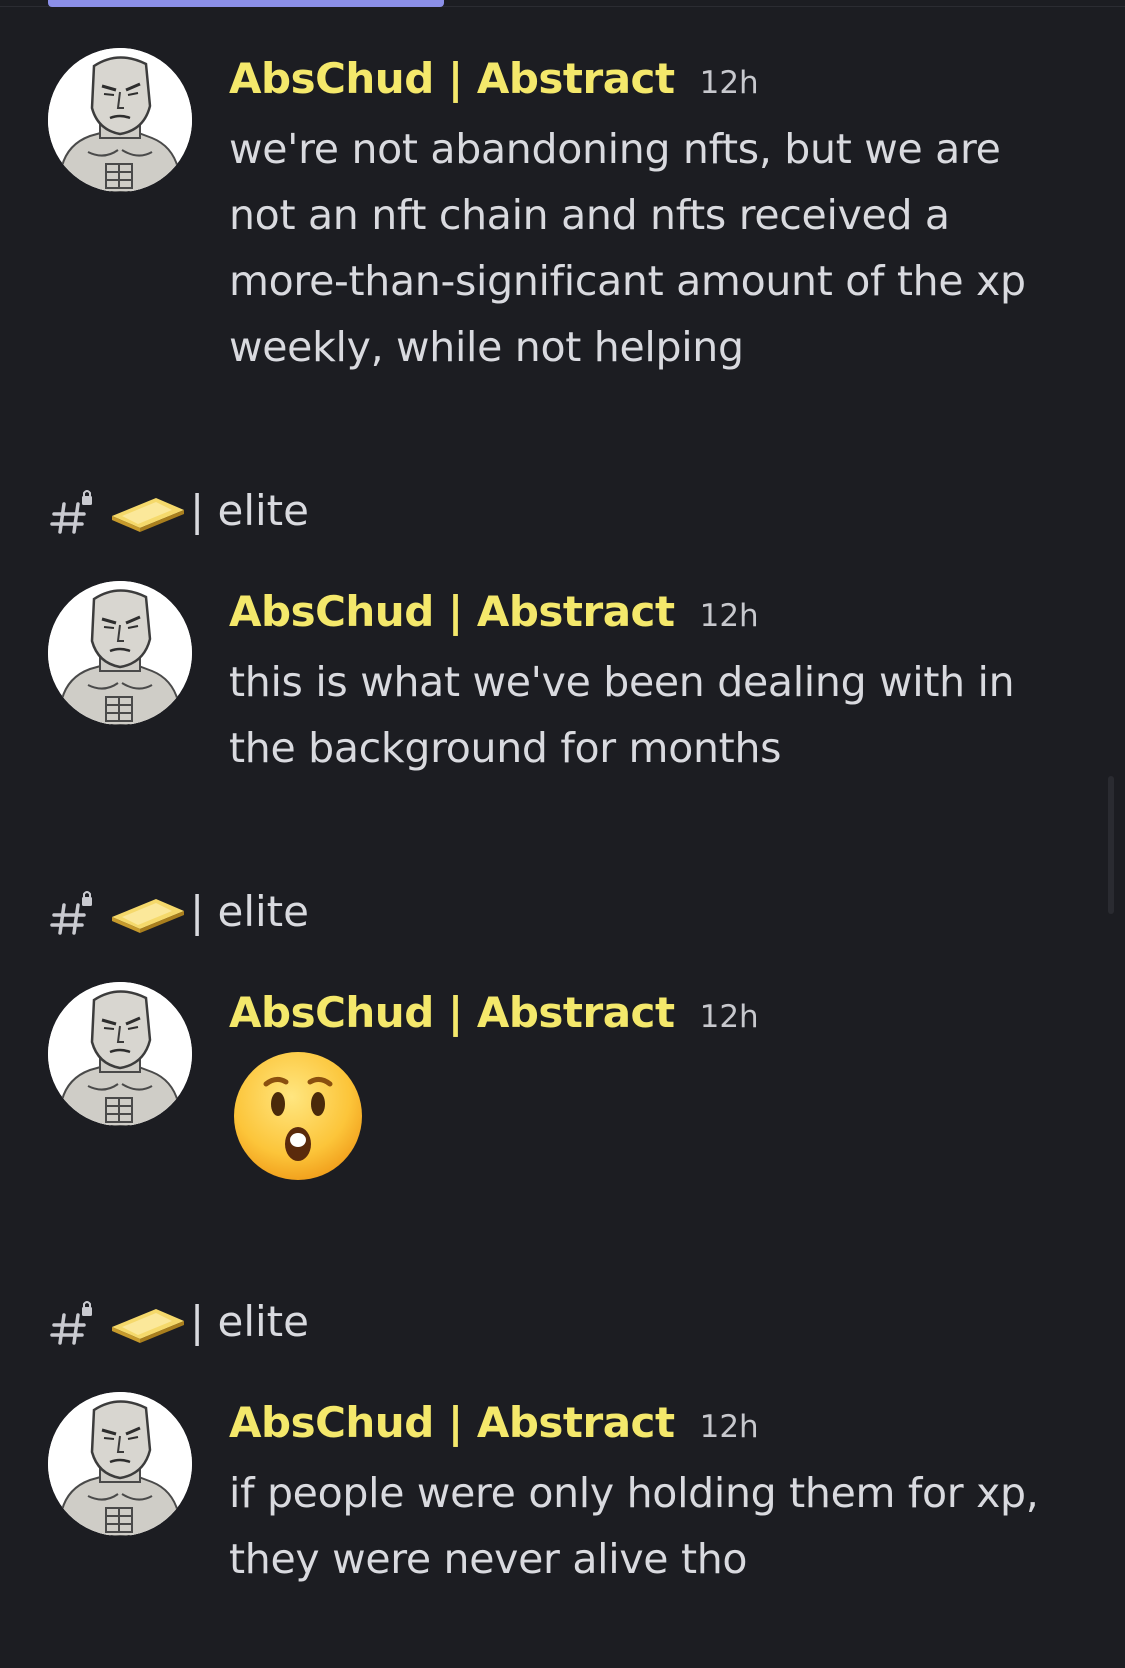  Describe the element at coordinates (298, 1116) in the screenshot. I see `hushed-face-emoji` at that location.